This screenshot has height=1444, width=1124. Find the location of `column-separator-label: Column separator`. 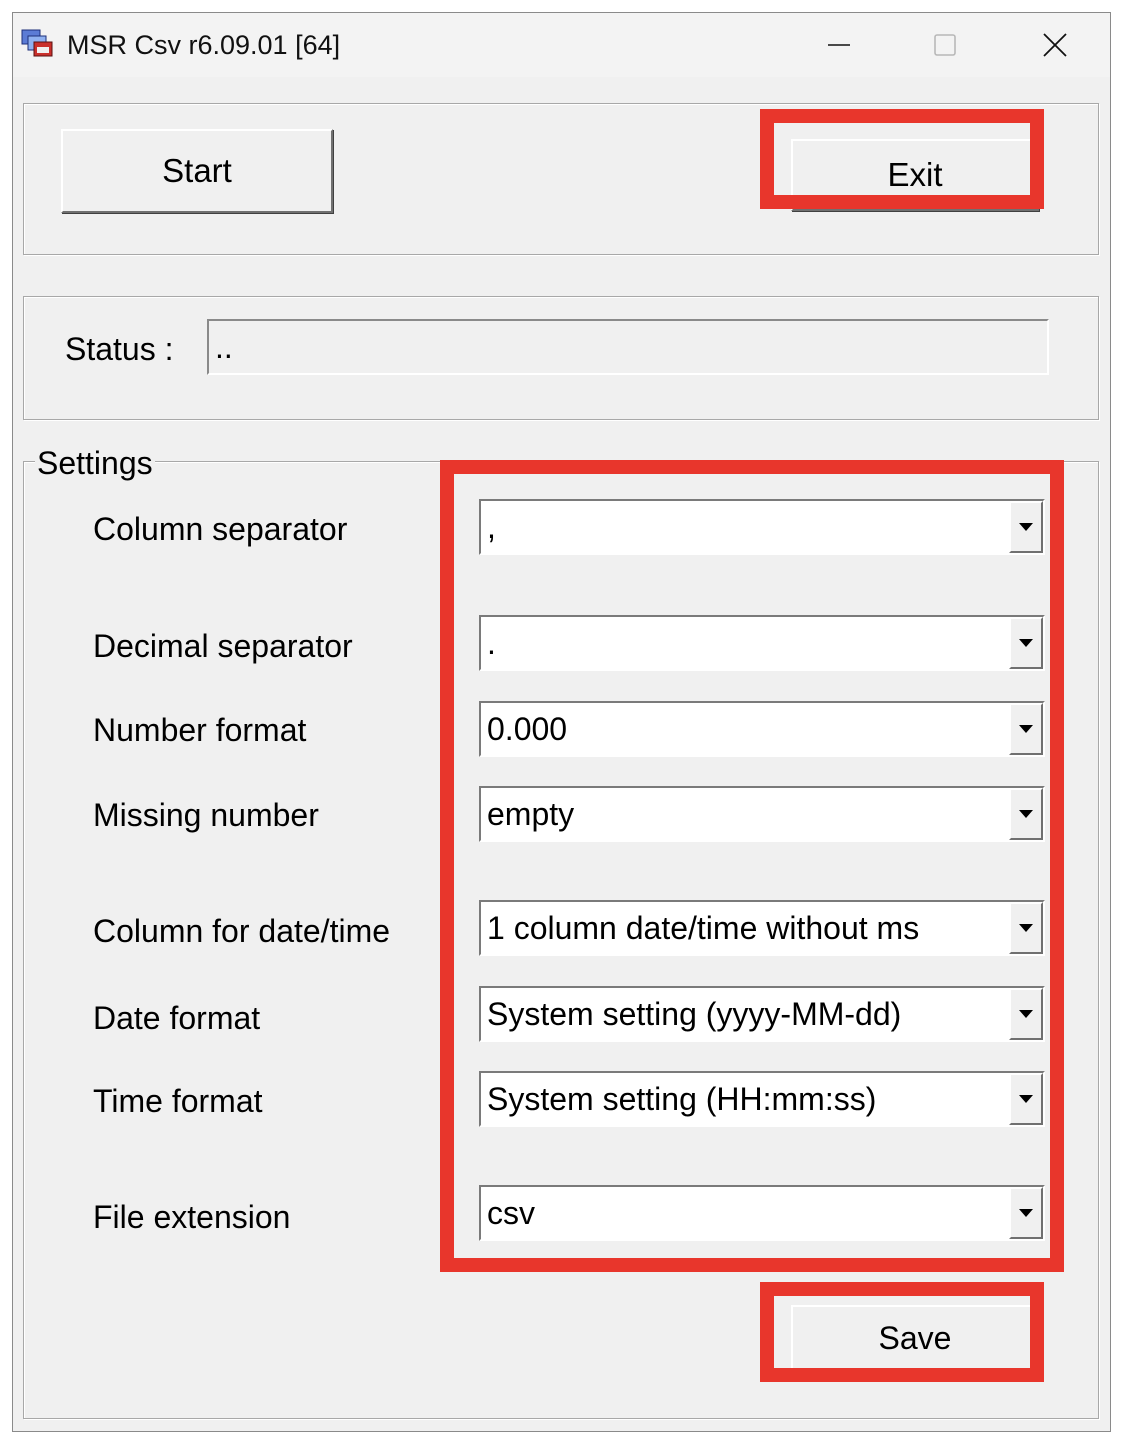

column-separator-label: Column separator is located at coordinates (220, 529).